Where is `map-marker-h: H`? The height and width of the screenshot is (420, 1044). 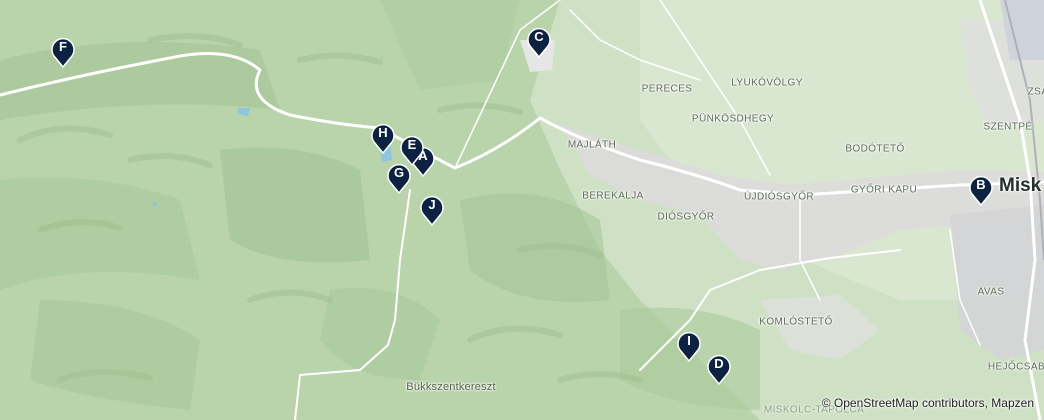 map-marker-h: H is located at coordinates (383, 138).